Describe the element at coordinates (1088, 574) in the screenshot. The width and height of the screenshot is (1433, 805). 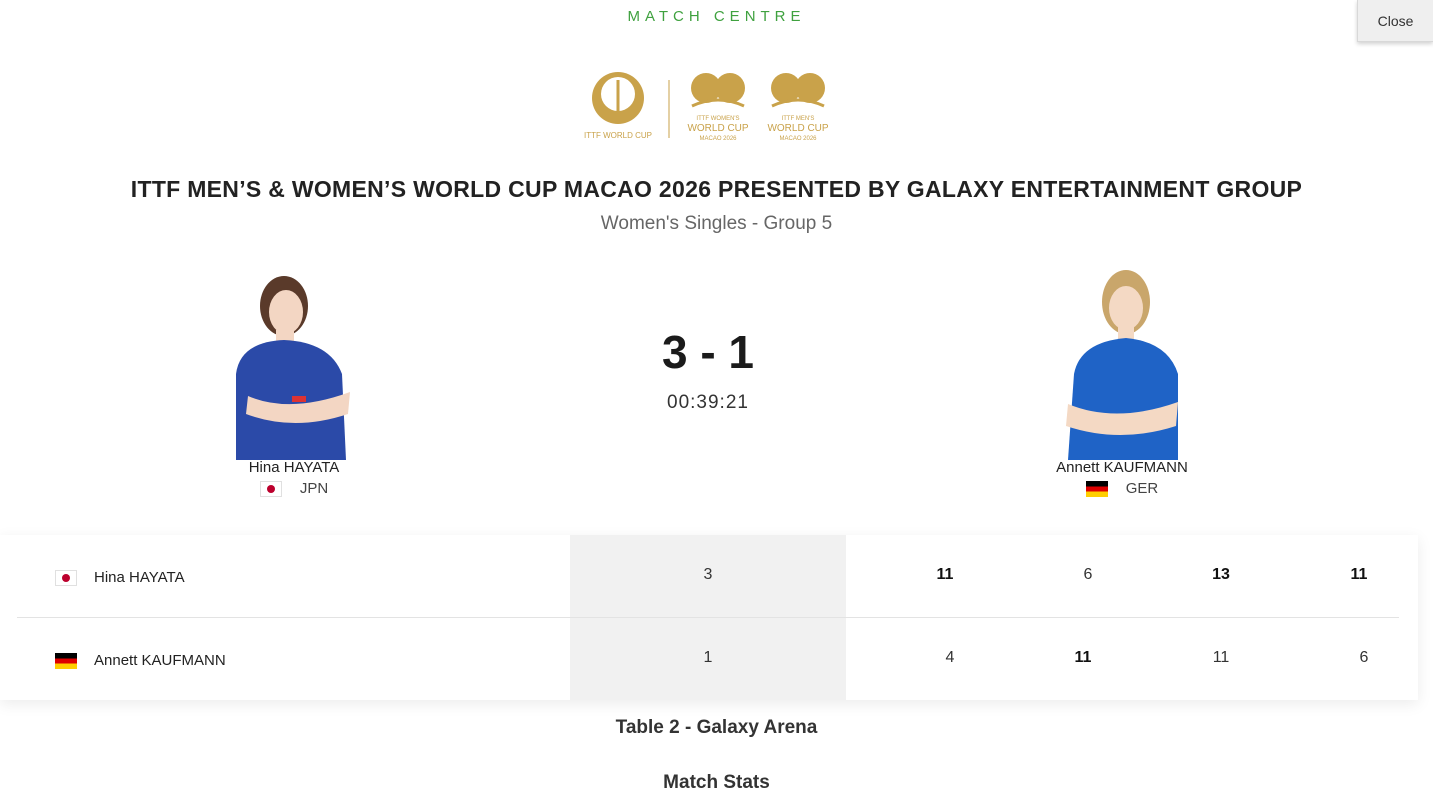
I see `row-1-game-2: 6` at that location.